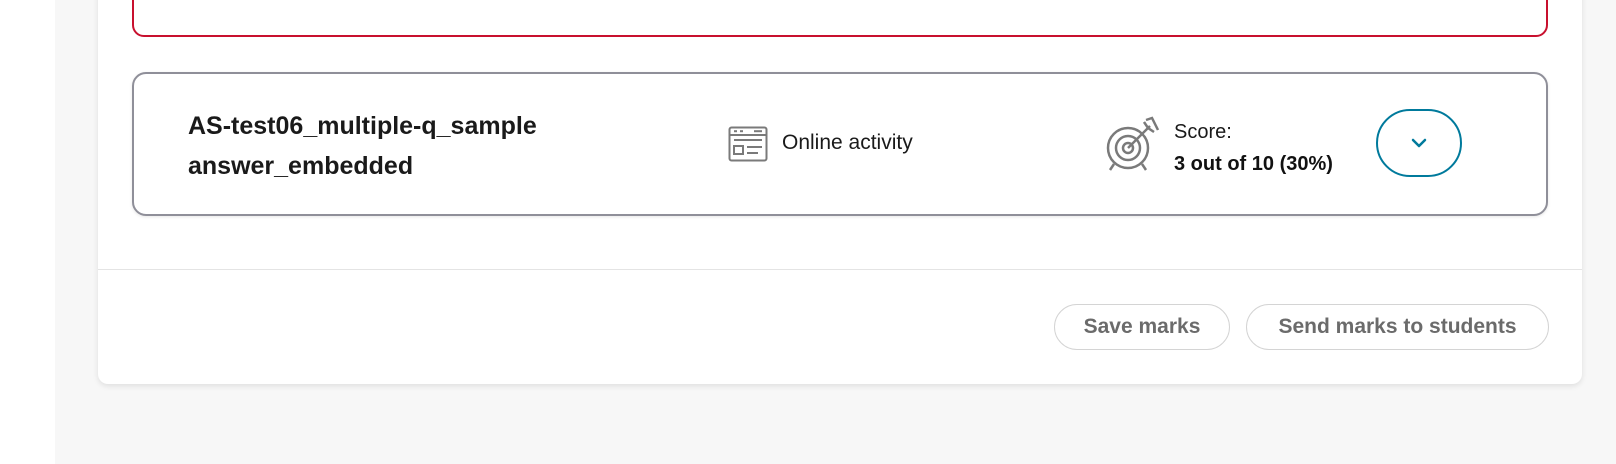 The width and height of the screenshot is (1616, 464). Describe the element at coordinates (840, 269) in the screenshot. I see `footer-divider` at that location.